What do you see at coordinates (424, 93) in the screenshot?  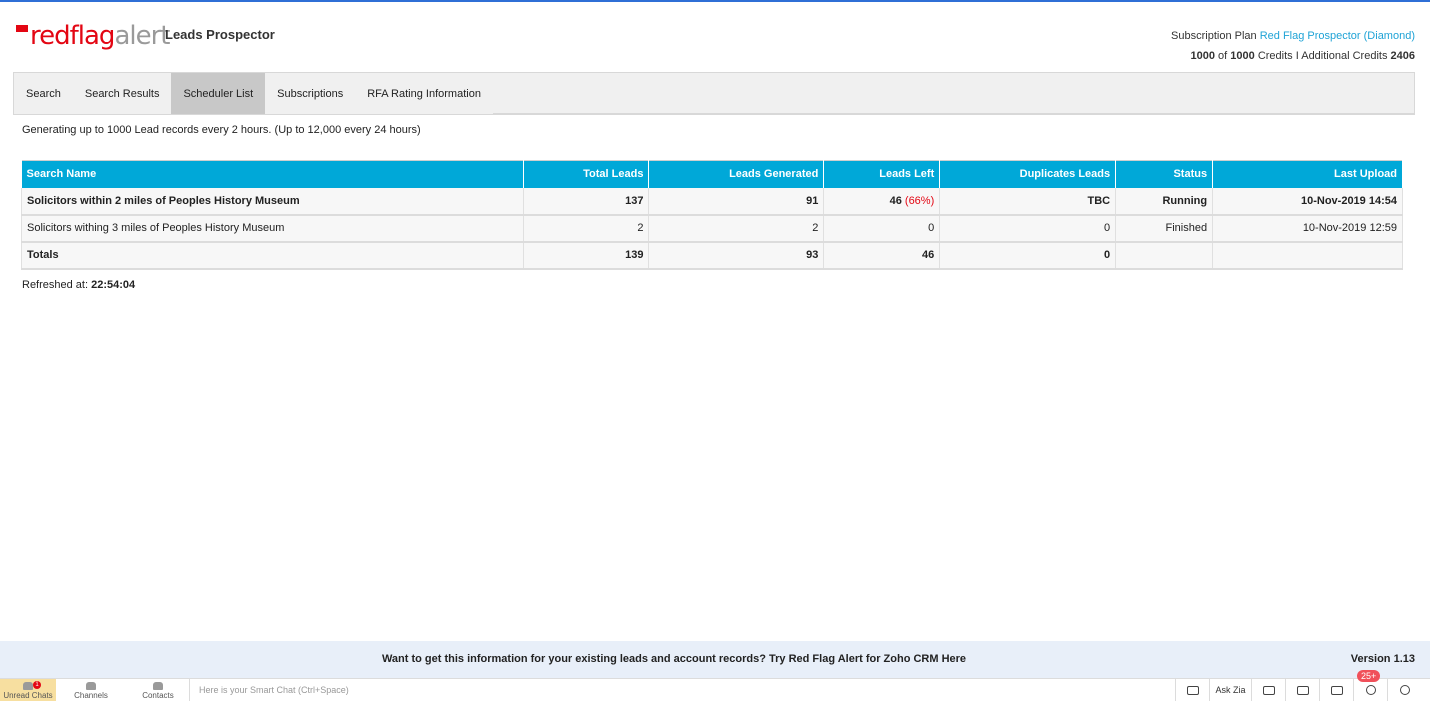 I see `tab-rfa-rating-information: RFA Rating Information` at bounding box center [424, 93].